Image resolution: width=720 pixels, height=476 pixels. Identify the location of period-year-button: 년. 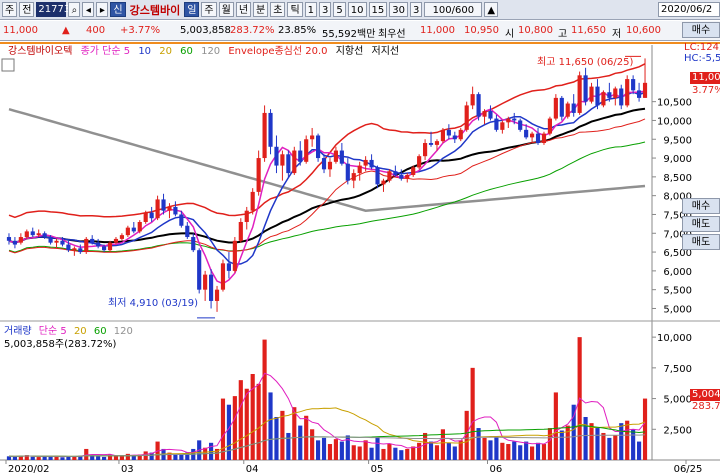
(243, 9).